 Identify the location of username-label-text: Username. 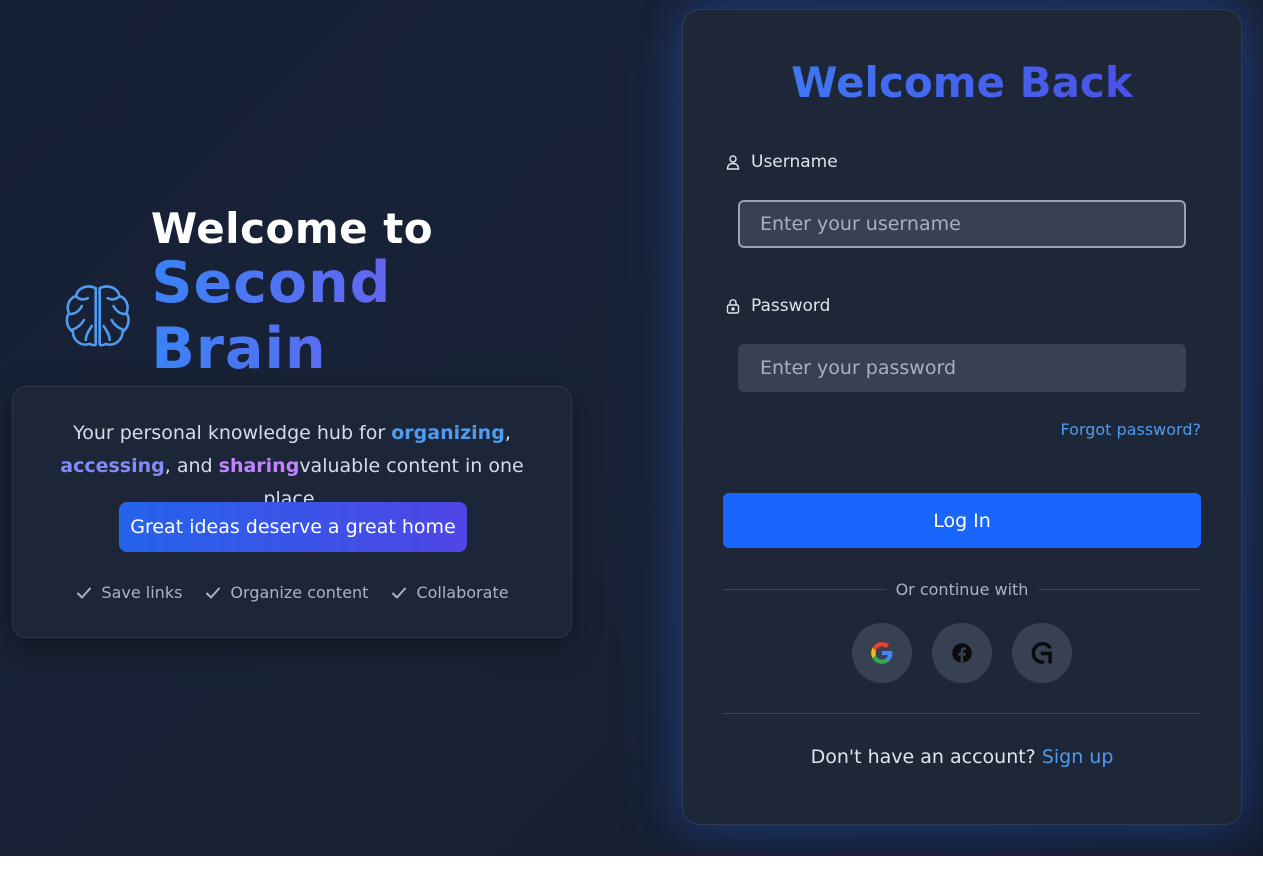
(794, 162).